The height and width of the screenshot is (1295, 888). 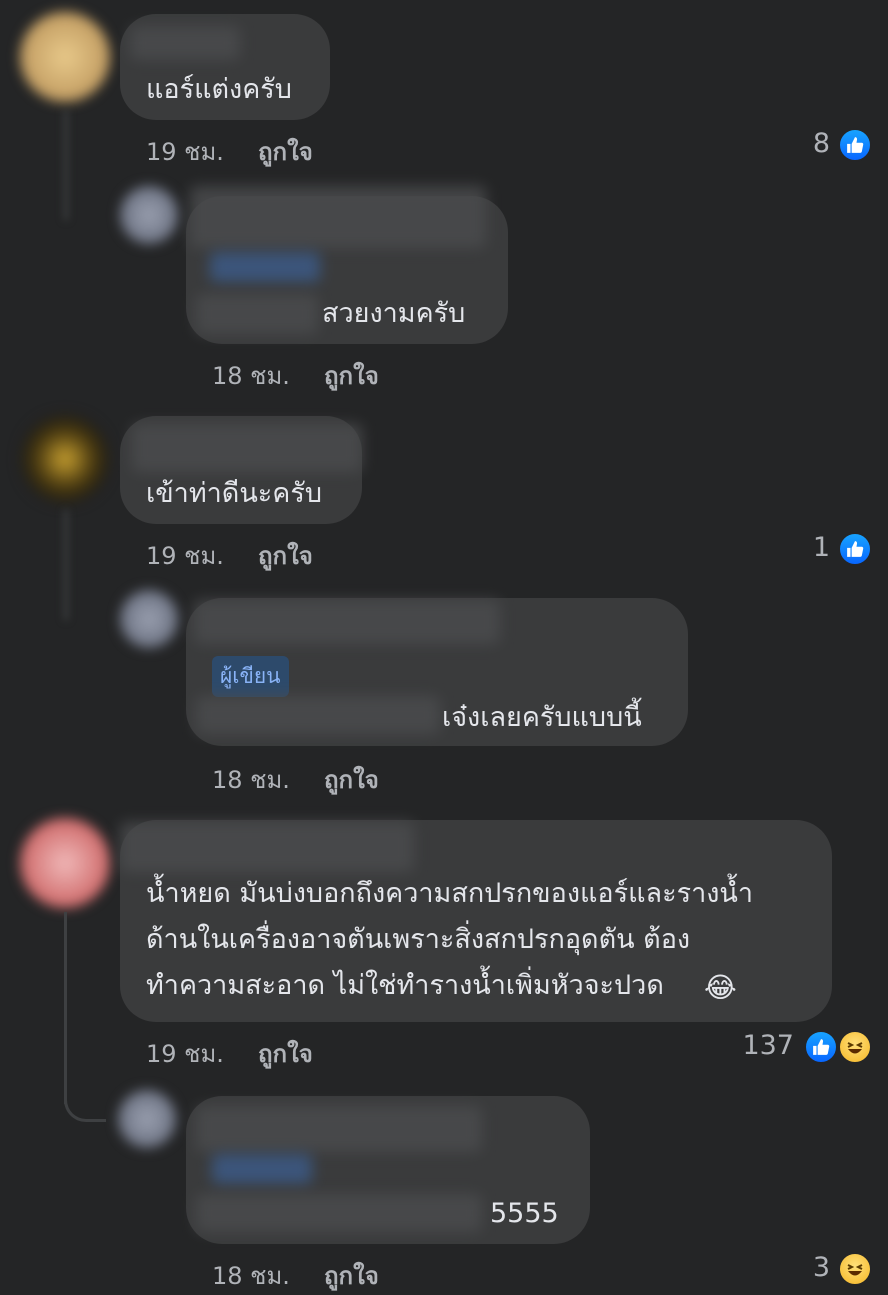 I want to click on comment-text-line: ทำความสะอาด ไม่ใช่ทำรางน้ำเพิ่มหัวจะปวด, so click(x=405, y=985).